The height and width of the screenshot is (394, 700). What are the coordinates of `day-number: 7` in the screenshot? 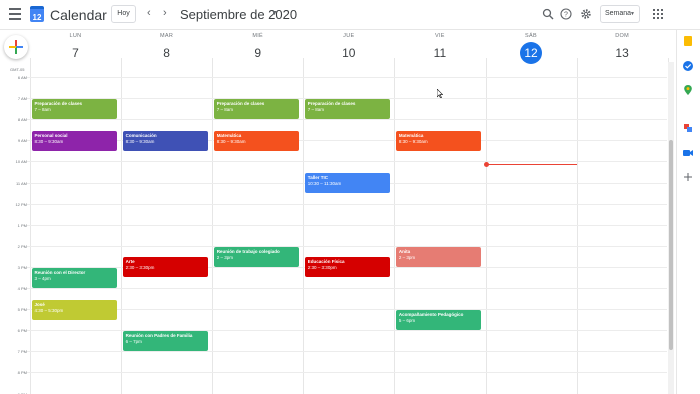 It's located at (76, 53).